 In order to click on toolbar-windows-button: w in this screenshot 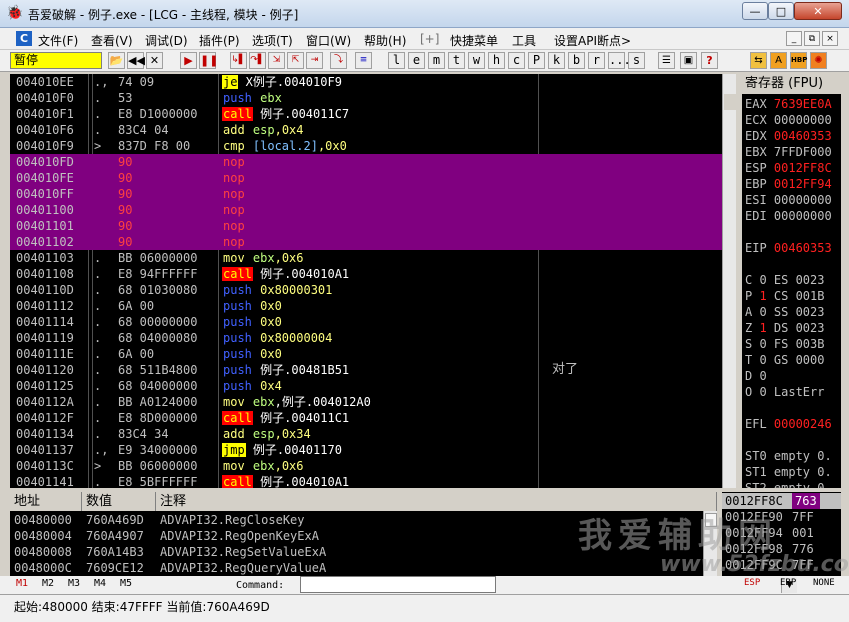, I will do `click(476, 60)`.